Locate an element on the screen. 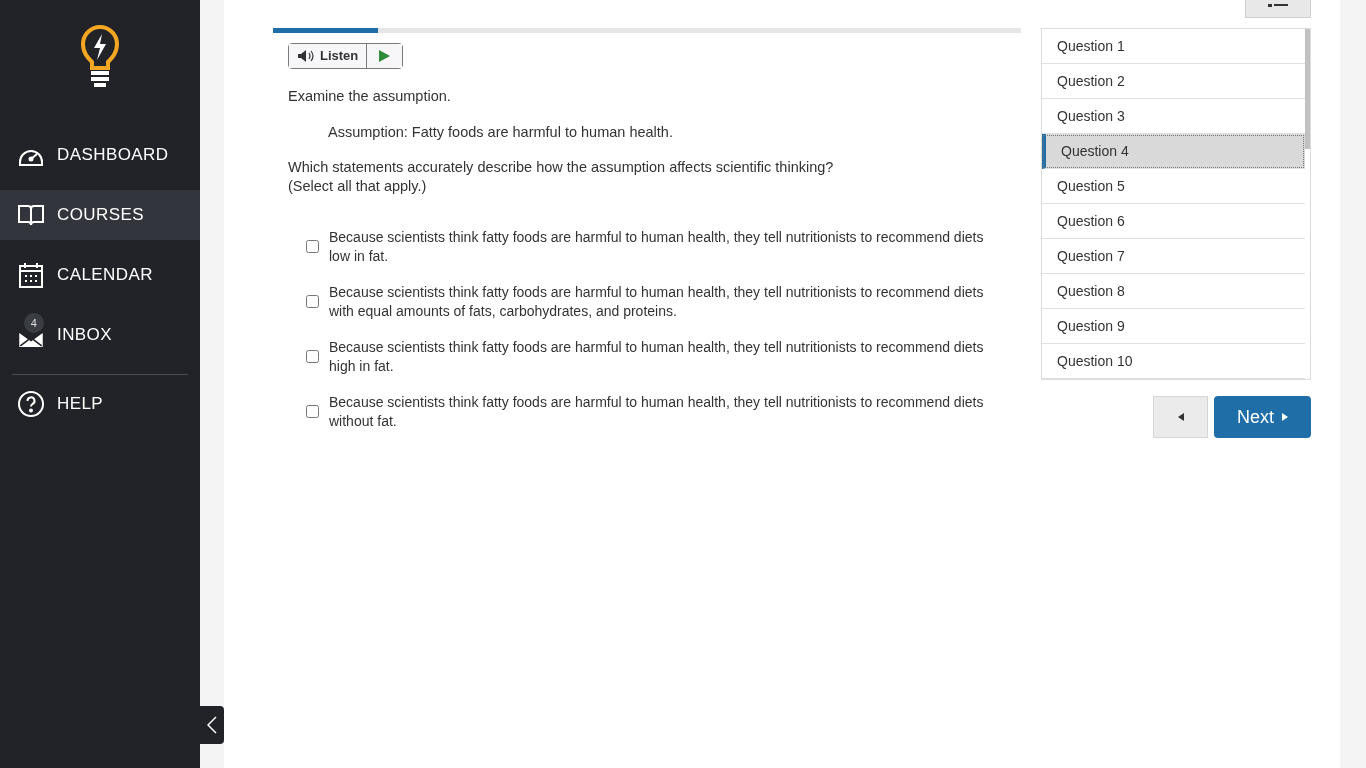  play-icon is located at coordinates (385, 56).